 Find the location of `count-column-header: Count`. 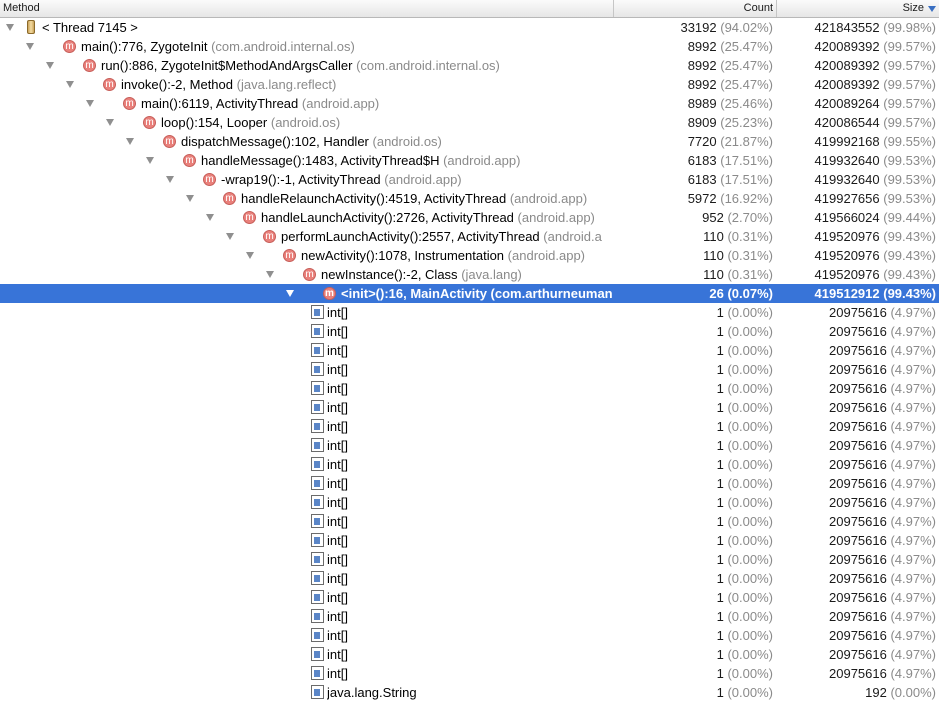

count-column-header: Count is located at coordinates (694, 8).